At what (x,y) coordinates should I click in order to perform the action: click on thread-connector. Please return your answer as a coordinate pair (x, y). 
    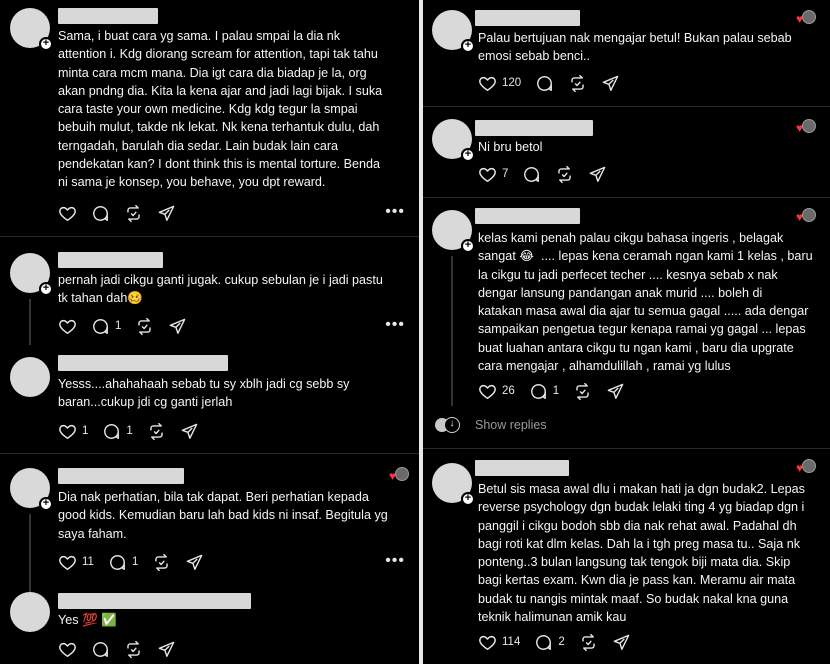
    Looking at the image, I should click on (452, 331).